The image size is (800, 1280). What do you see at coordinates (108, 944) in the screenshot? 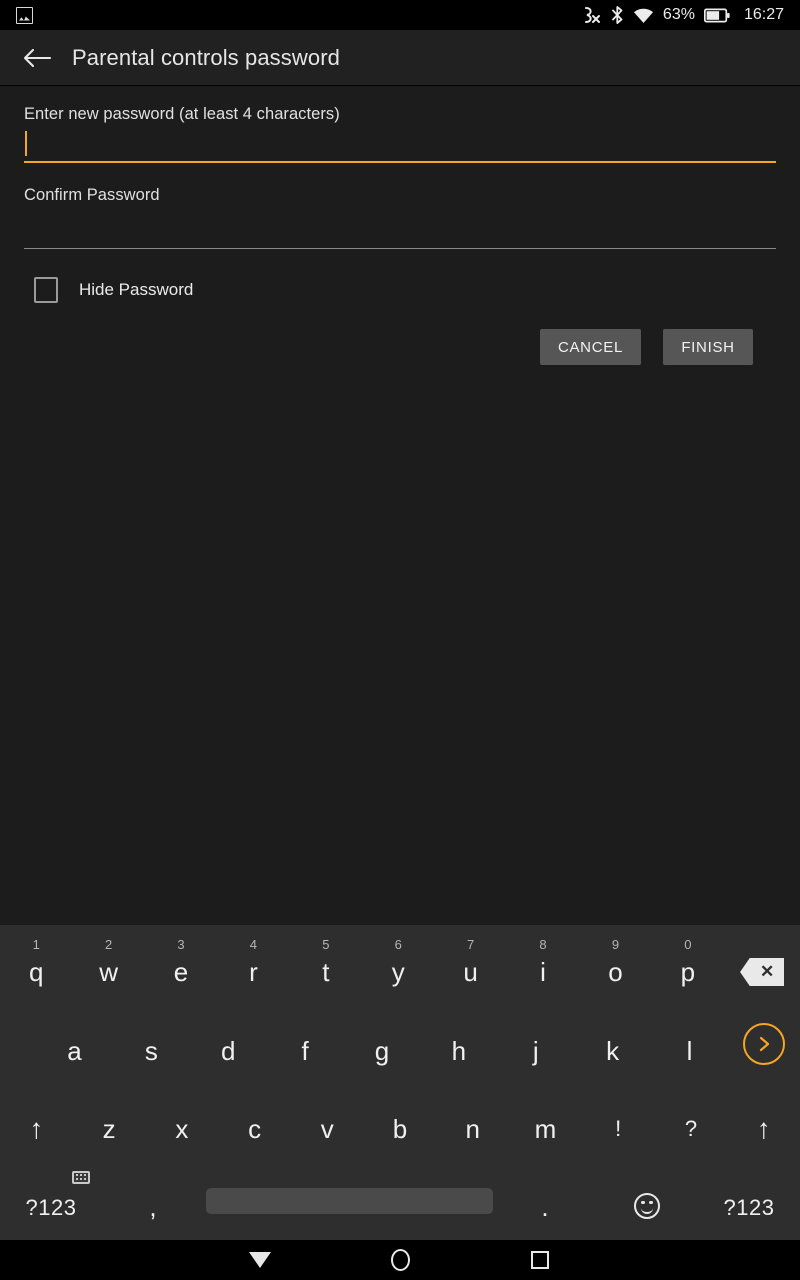
I see `key-hint: 2` at bounding box center [108, 944].